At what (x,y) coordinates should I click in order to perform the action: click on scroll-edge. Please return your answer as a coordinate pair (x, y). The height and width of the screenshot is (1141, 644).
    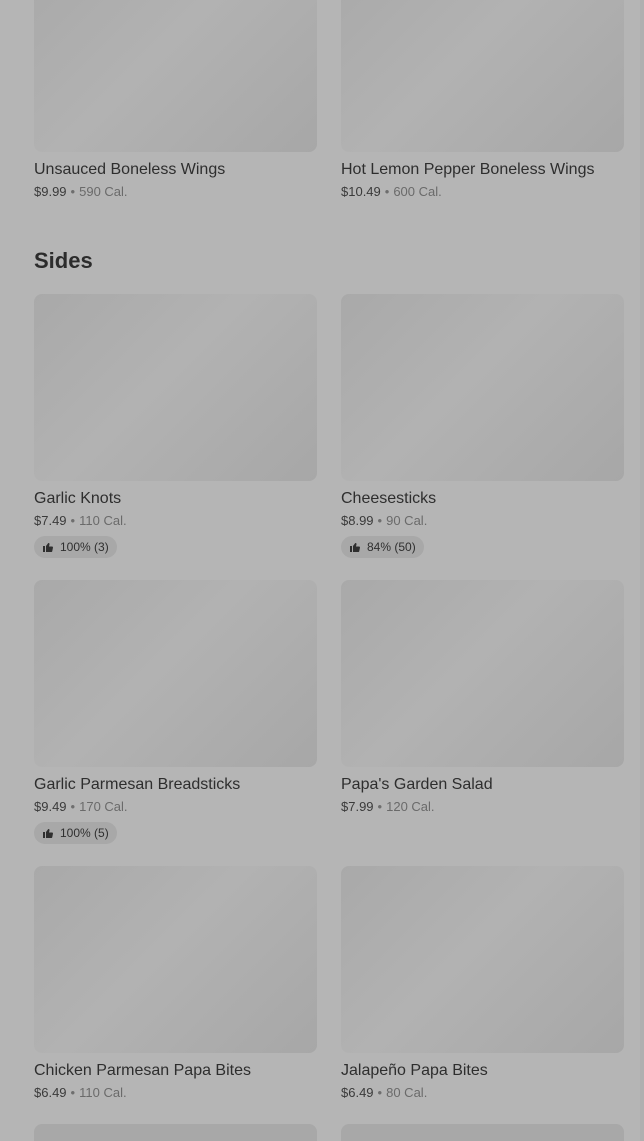
    Looking at the image, I should click on (642, 570).